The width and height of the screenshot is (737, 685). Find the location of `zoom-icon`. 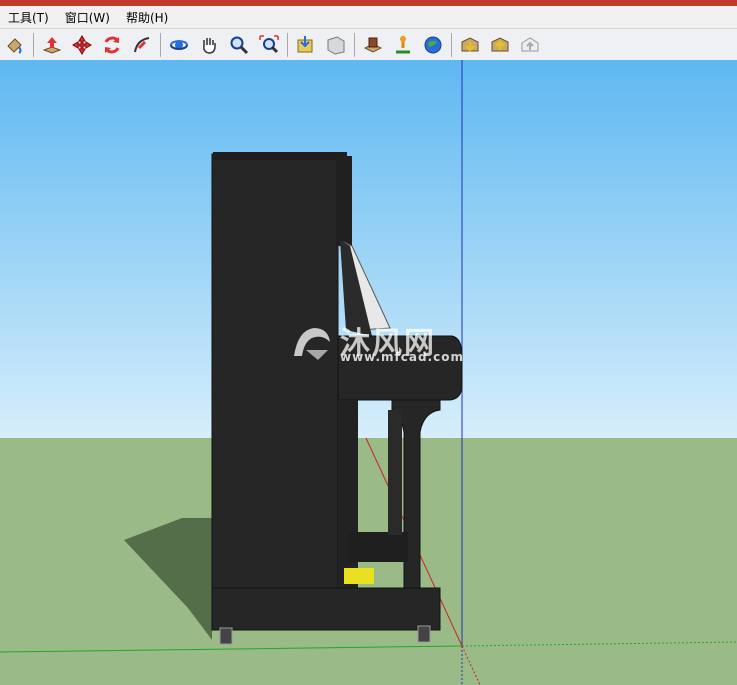

zoom-icon is located at coordinates (239, 45).